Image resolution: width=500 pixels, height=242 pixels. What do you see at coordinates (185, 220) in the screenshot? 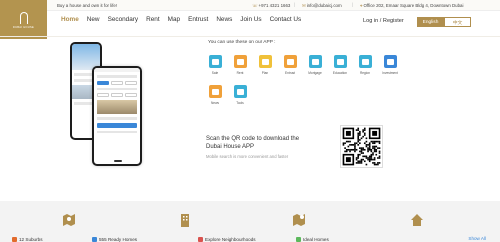
I see `building-icon` at bounding box center [185, 220].